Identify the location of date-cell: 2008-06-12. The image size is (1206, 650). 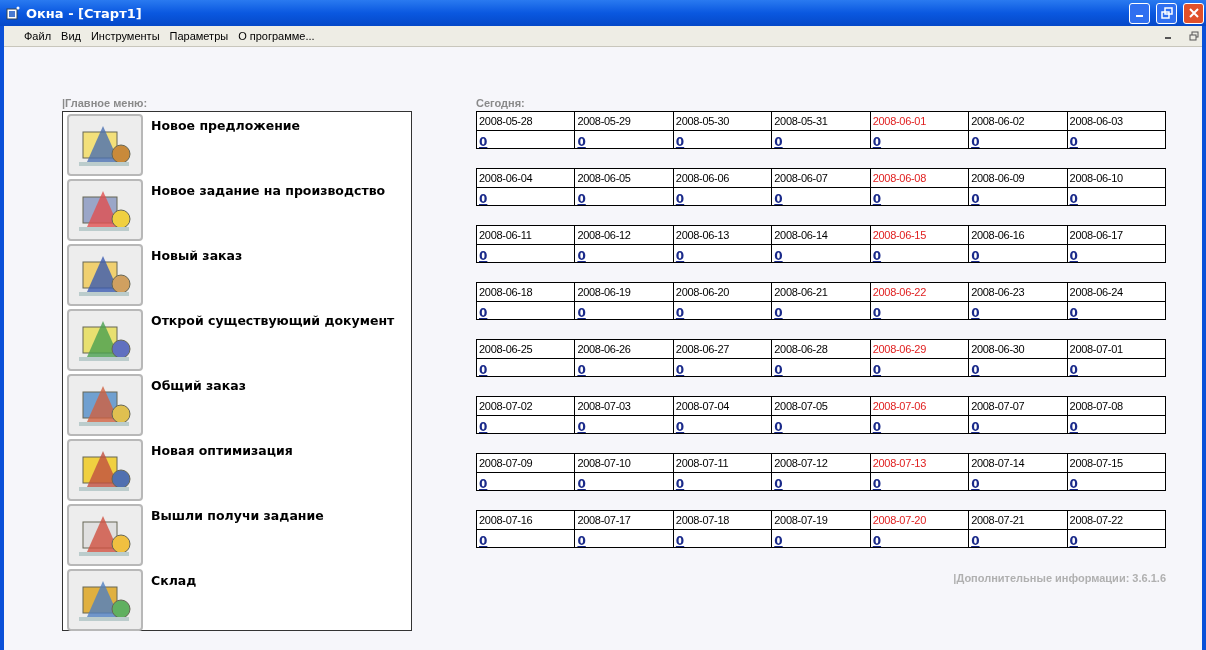
(624, 235).